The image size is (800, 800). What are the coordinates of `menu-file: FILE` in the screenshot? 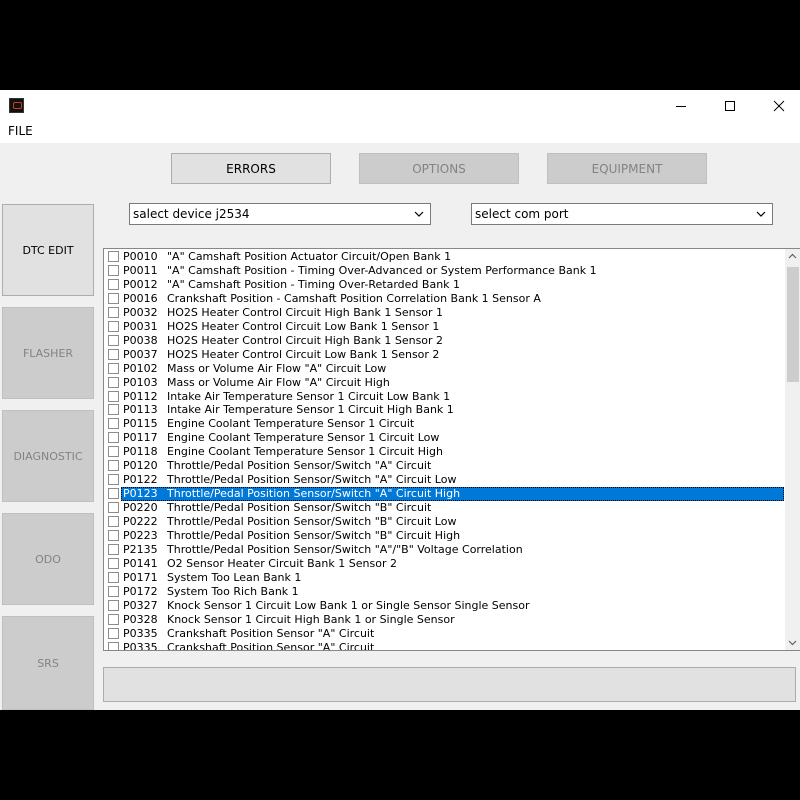 It's located at (20, 131).